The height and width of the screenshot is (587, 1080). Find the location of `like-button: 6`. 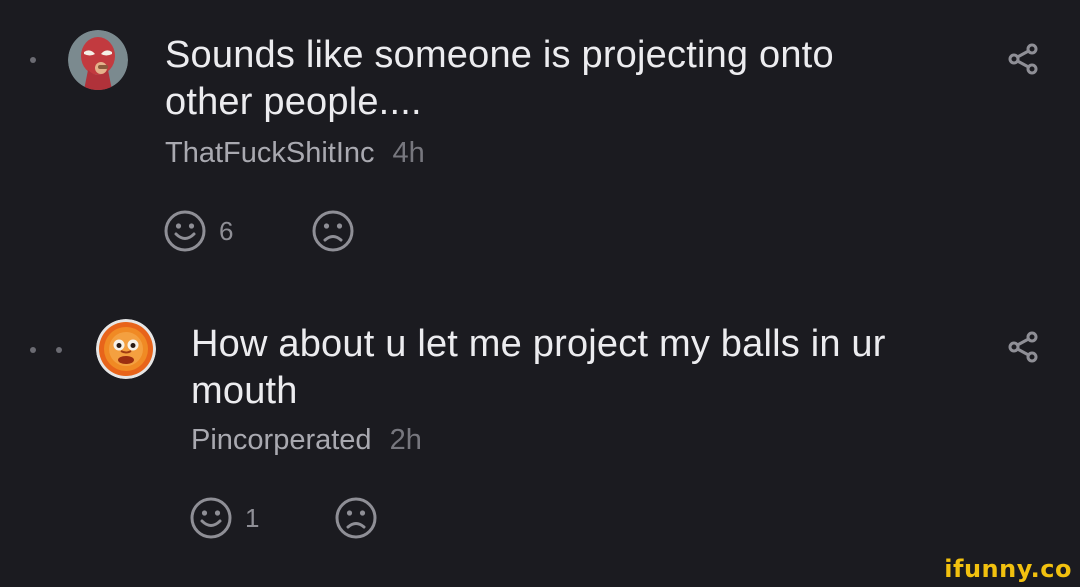

like-button: 6 is located at coordinates (198, 231).